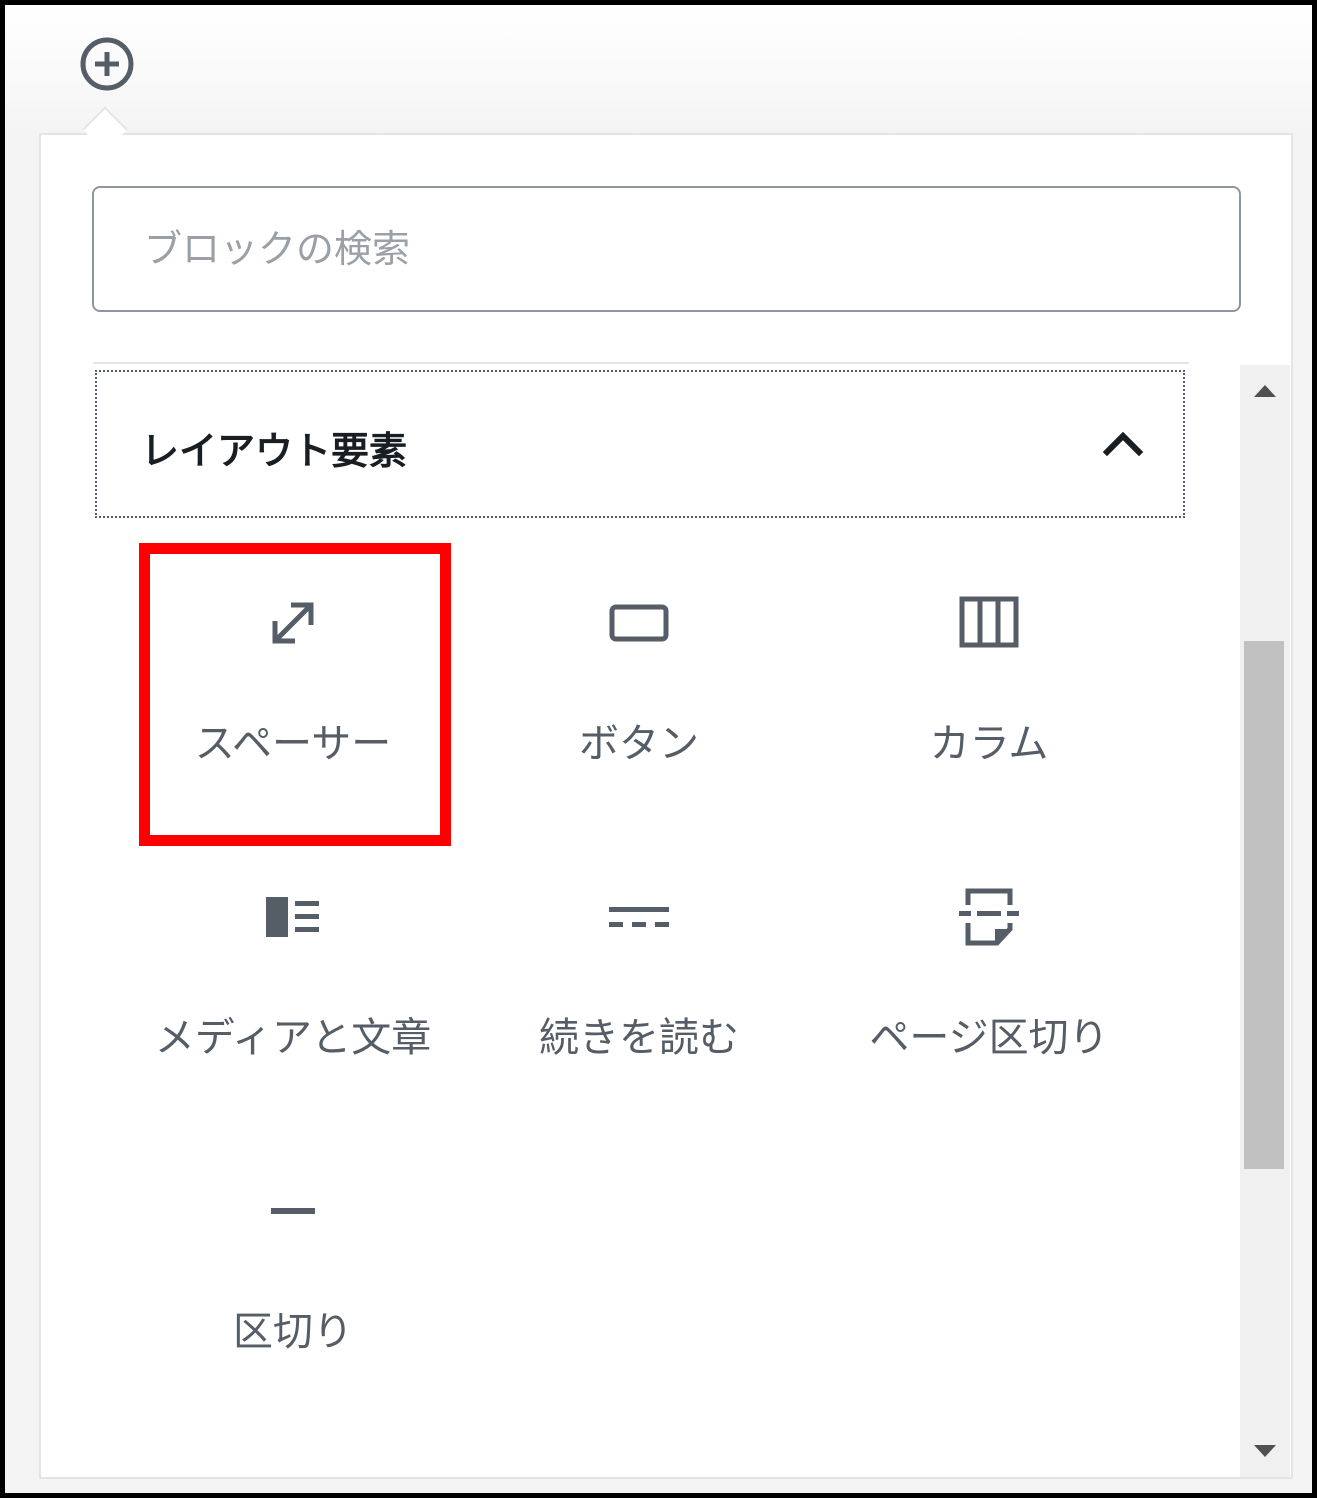 This screenshot has width=1317, height=1498. I want to click on block-item-more: 続きを読む, so click(639, 987).